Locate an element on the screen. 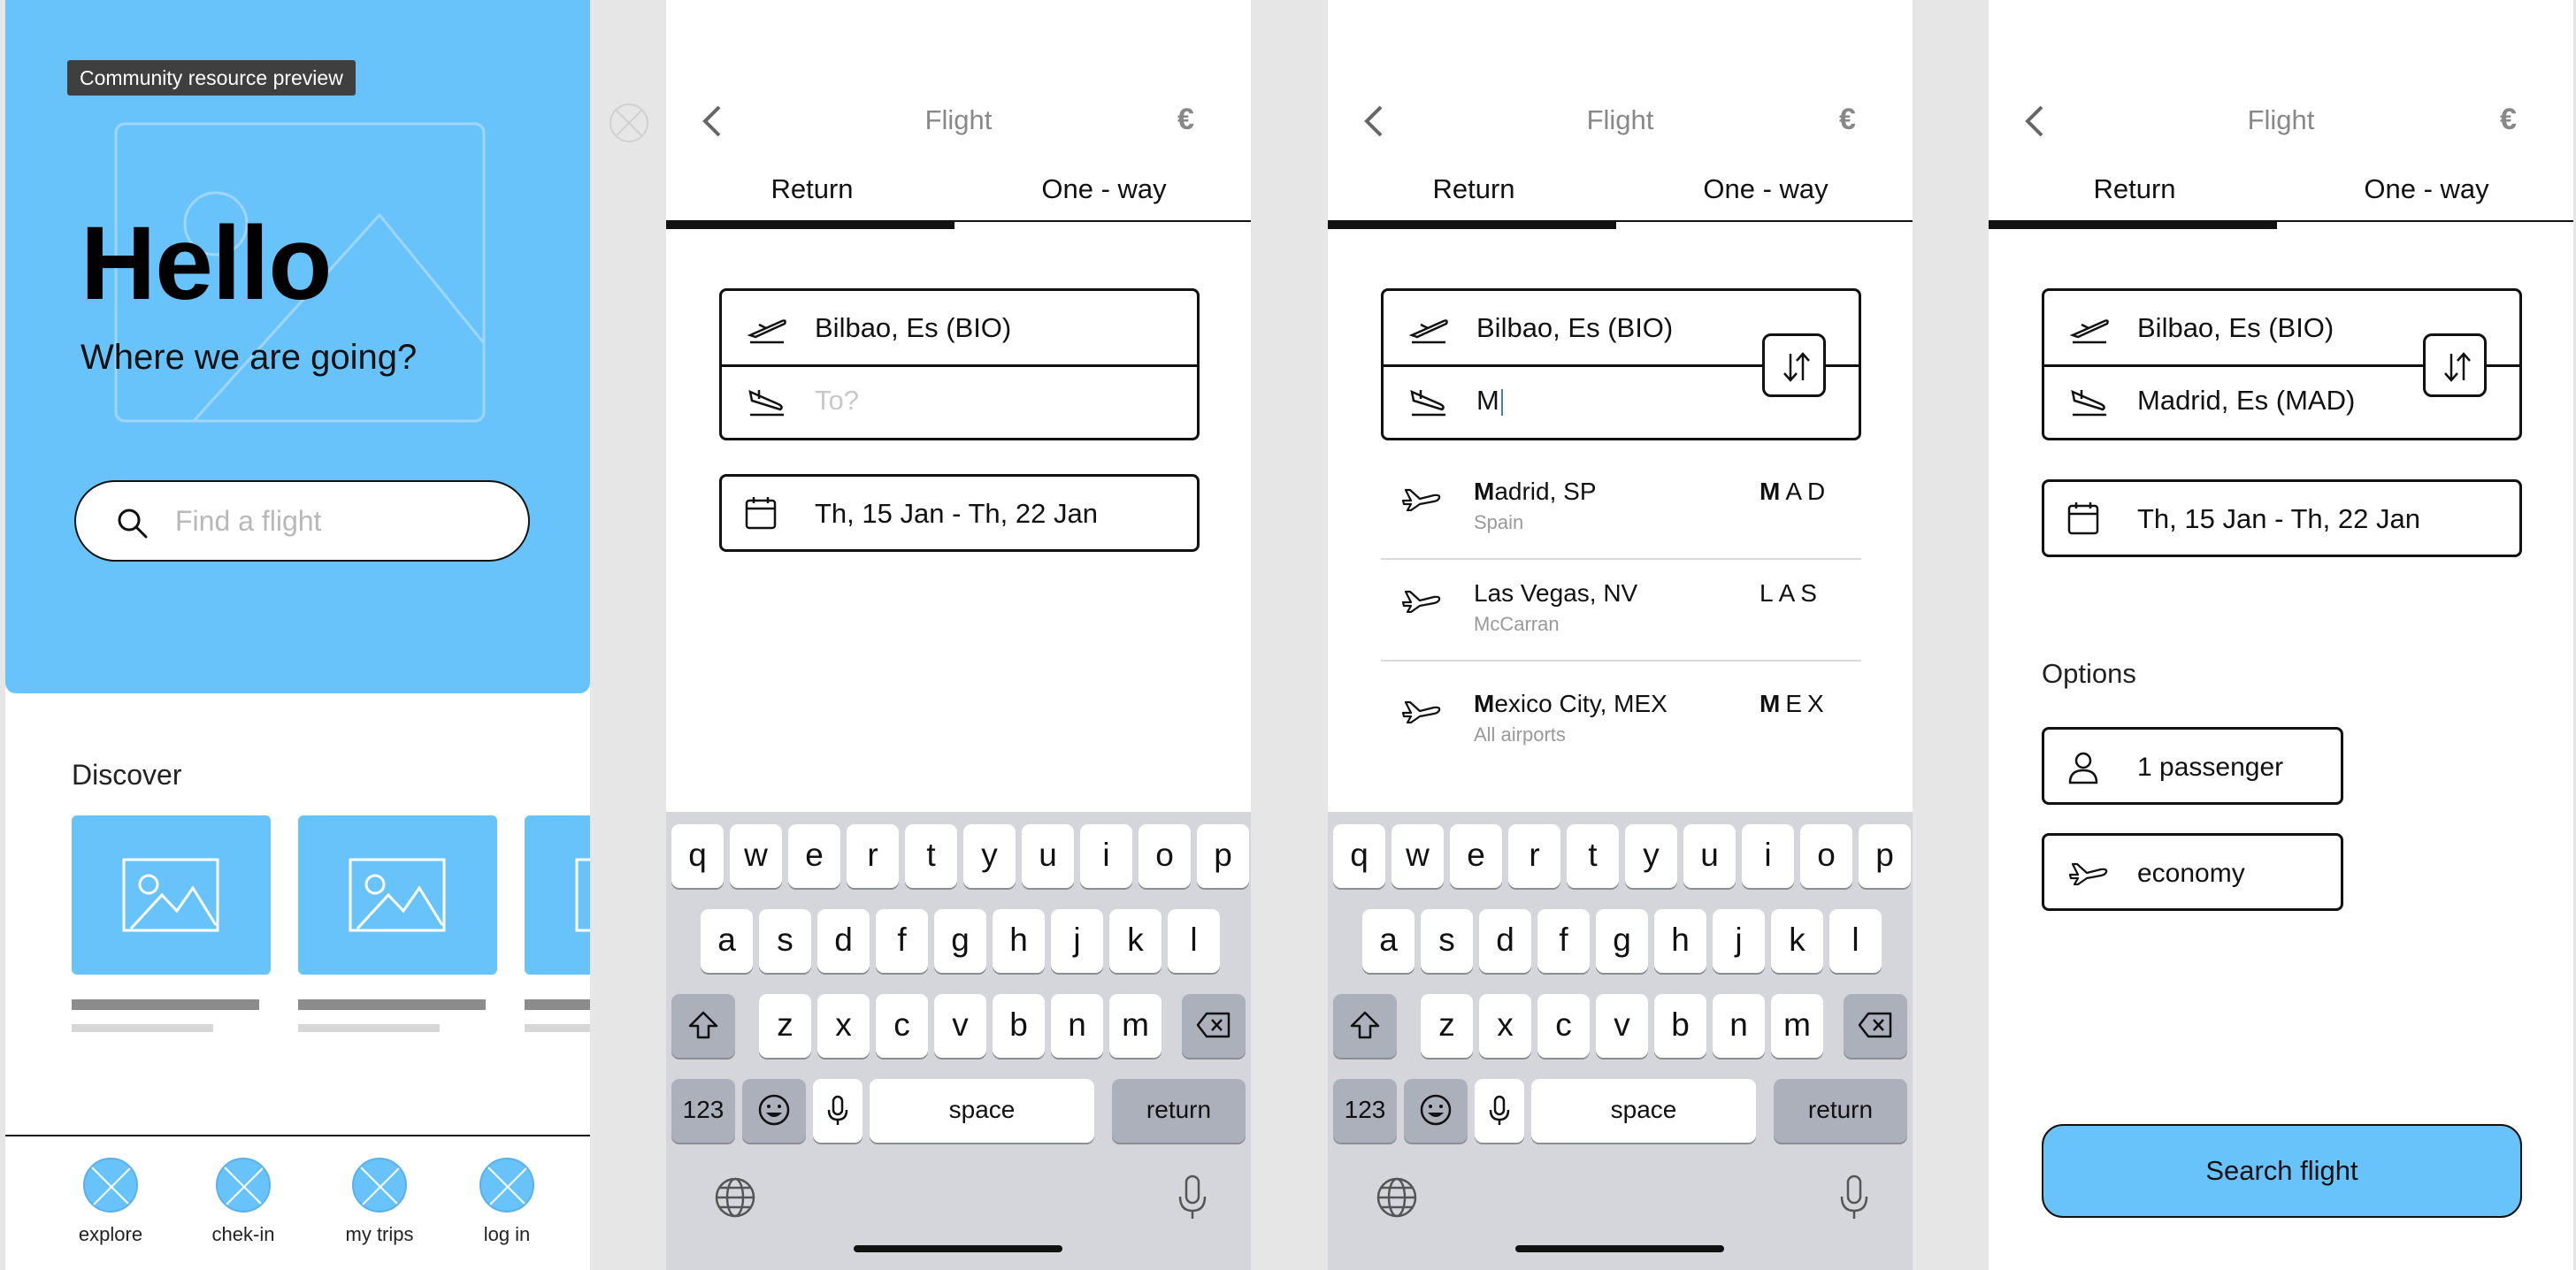  tab-explore: explore is located at coordinates (110, 1202).